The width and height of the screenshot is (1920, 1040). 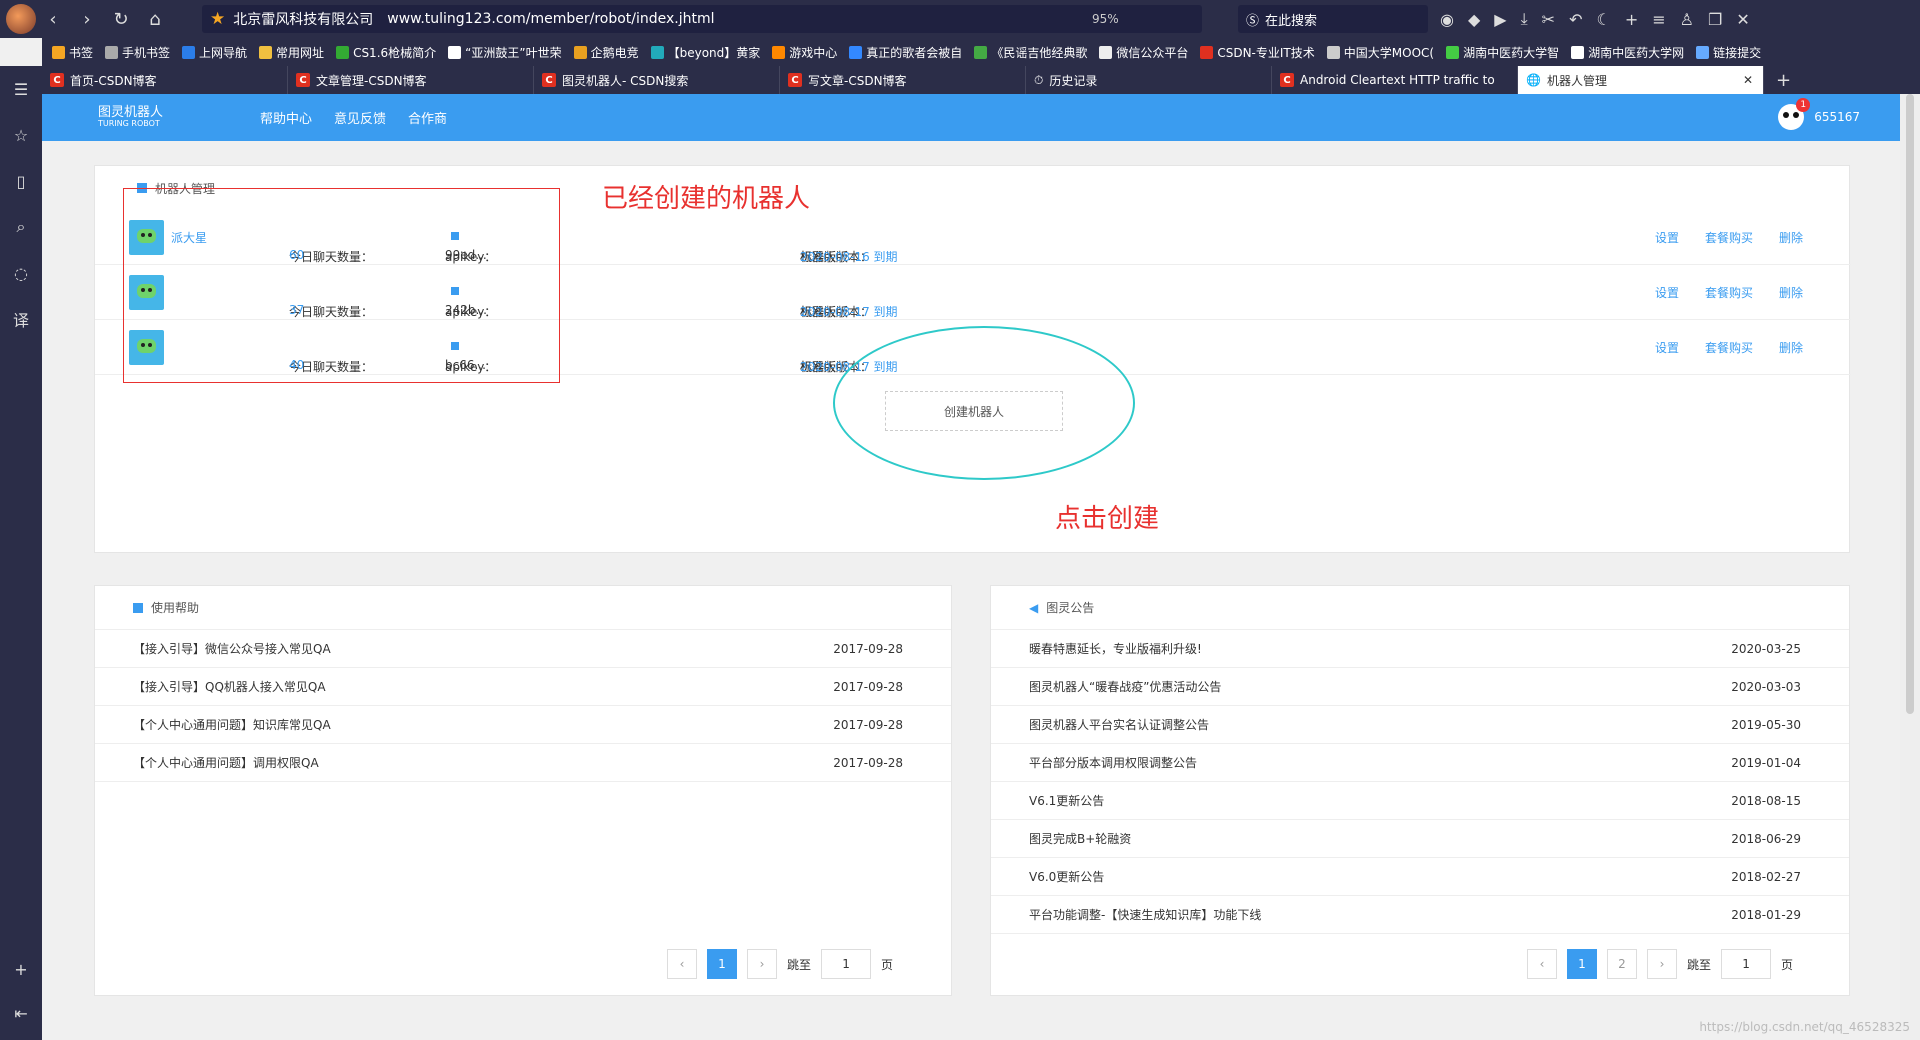 What do you see at coordinates (523, 649) in the screenshot?
I see `list-item: 【接入引导】微信公众号接入常见QA 2017-09-28` at bounding box center [523, 649].